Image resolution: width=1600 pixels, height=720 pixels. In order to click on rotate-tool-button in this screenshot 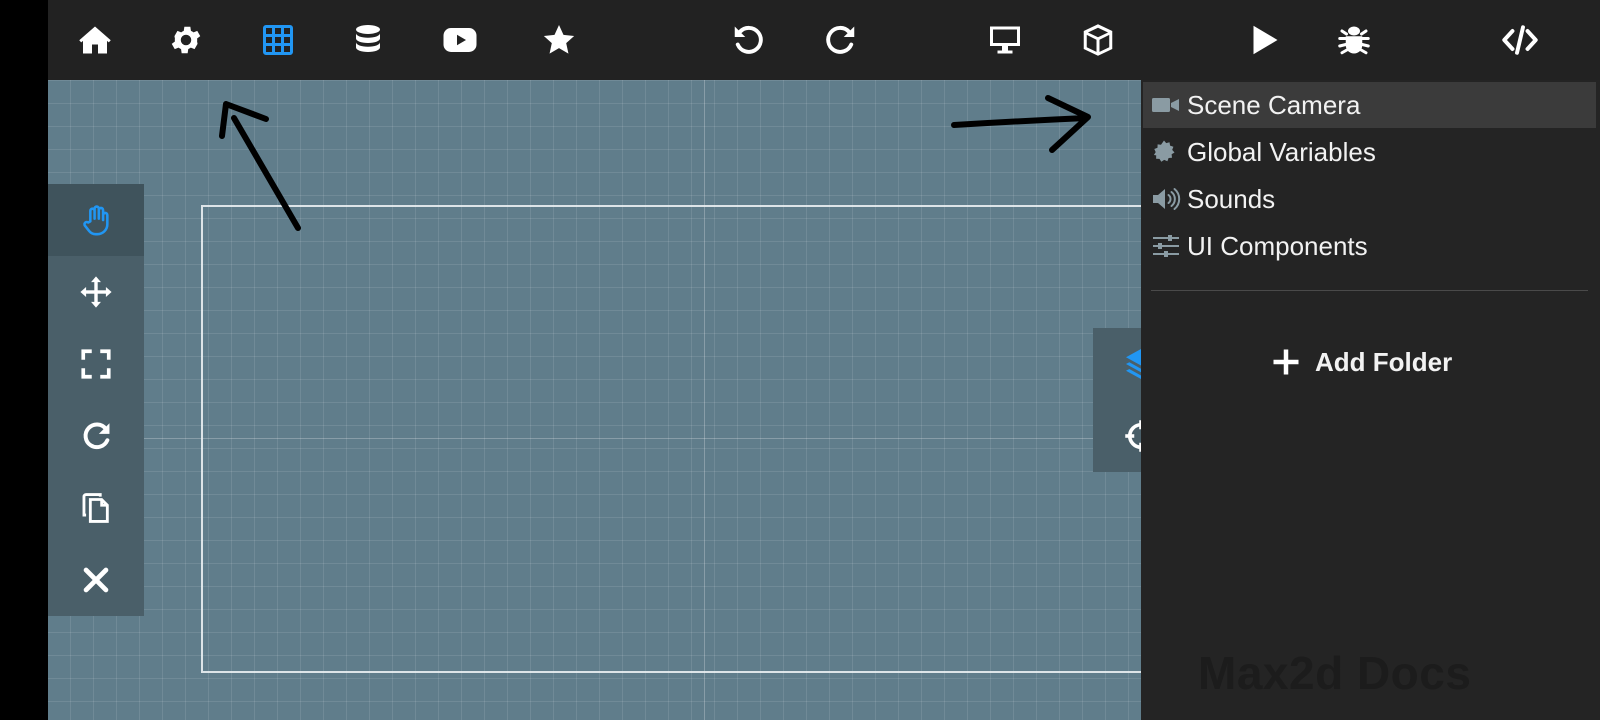, I will do `click(96, 436)`.